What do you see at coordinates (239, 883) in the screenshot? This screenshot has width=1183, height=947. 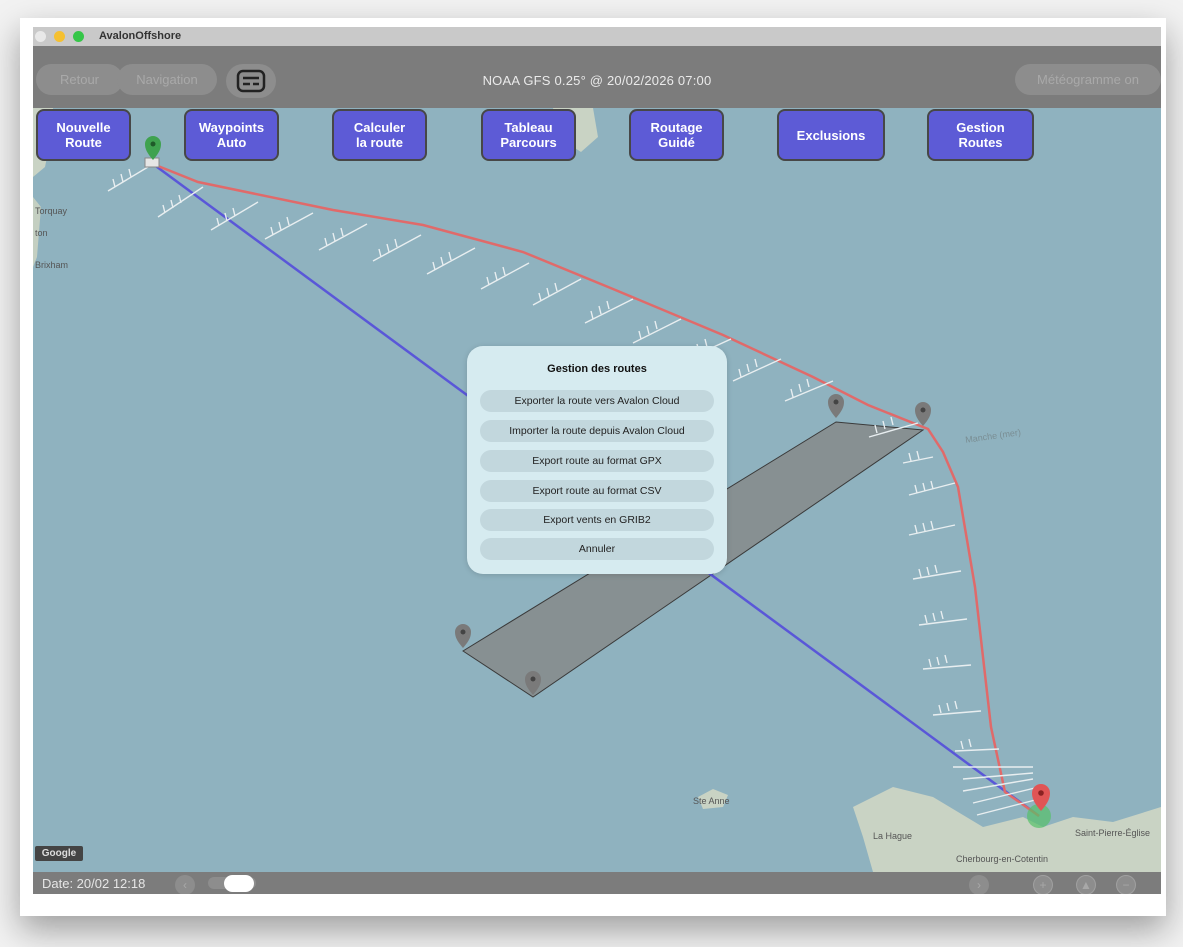 I see `time-slider-knob` at bounding box center [239, 883].